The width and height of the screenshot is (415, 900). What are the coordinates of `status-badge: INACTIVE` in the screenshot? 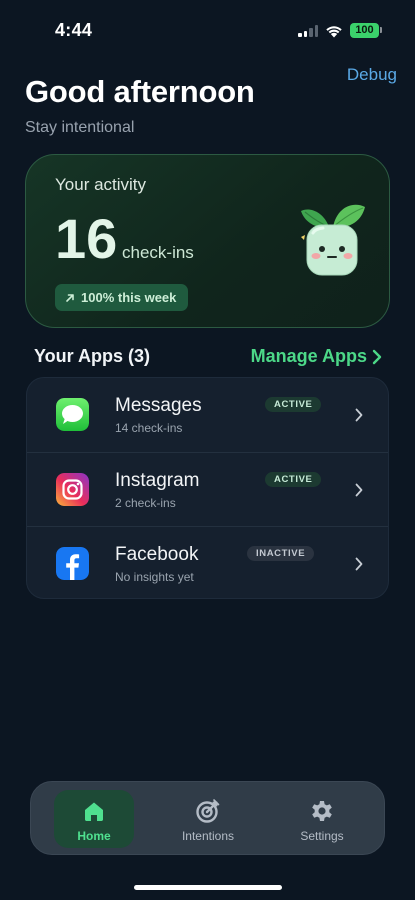 It's located at (281, 553).